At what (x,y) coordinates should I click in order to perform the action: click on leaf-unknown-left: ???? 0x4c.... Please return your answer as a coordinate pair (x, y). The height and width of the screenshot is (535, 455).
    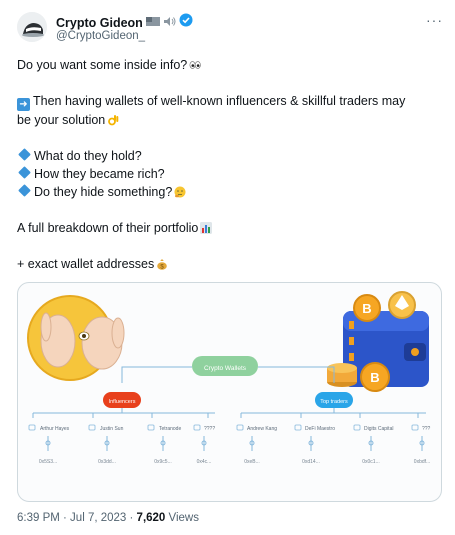
    Looking at the image, I should click on (204, 444).